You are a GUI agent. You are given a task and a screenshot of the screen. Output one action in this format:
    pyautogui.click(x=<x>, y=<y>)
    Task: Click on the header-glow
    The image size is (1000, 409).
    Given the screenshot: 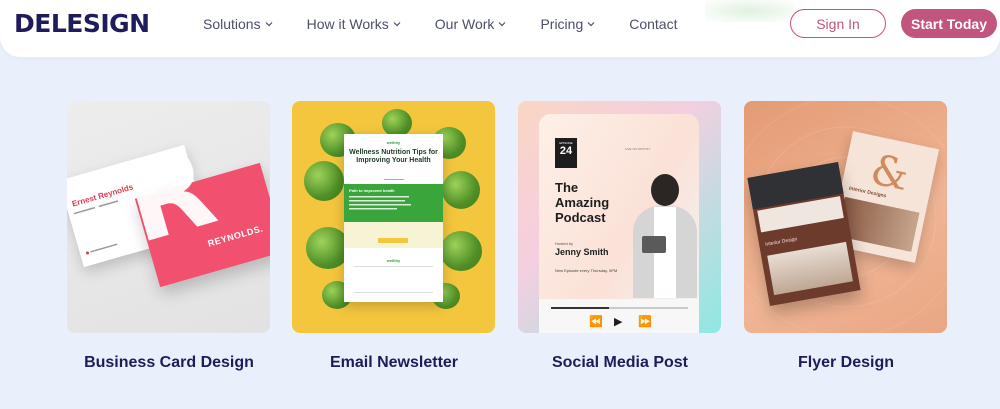 What is the action you would take?
    pyautogui.click(x=750, y=11)
    